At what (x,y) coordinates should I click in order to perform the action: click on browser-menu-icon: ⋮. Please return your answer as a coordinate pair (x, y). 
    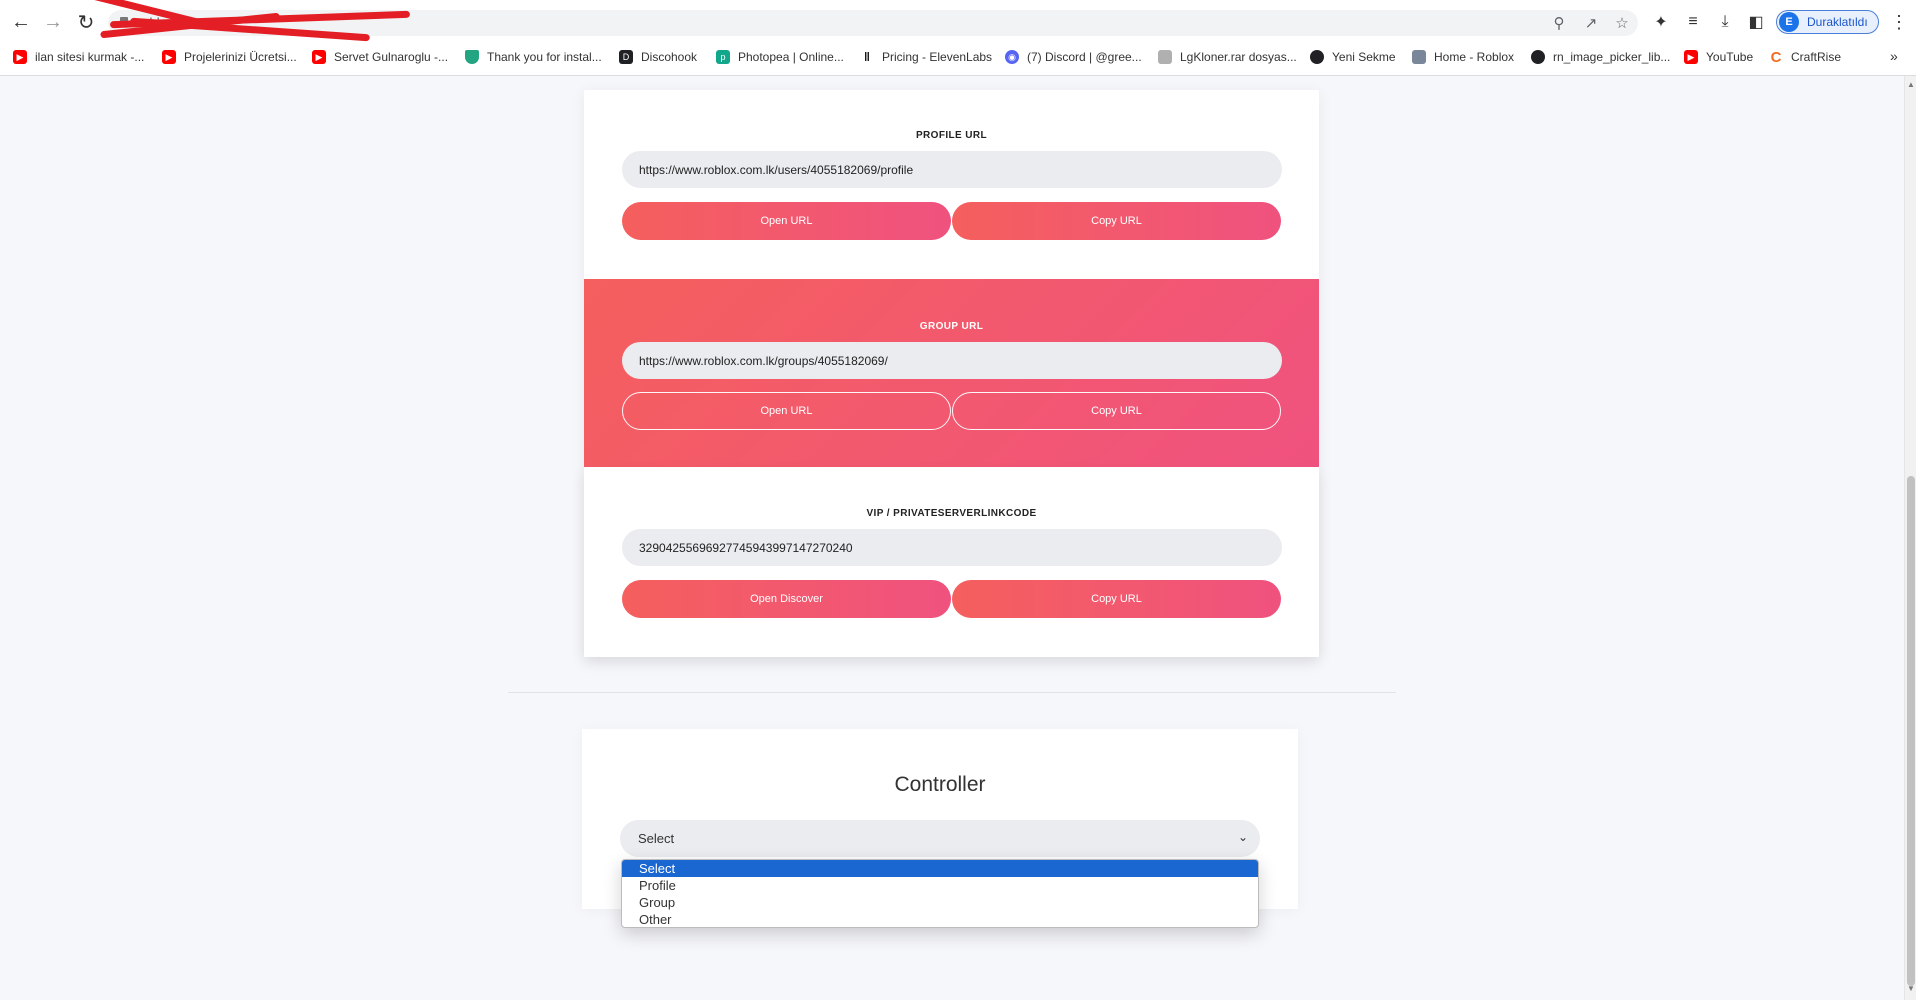
    Looking at the image, I should click on (1899, 22).